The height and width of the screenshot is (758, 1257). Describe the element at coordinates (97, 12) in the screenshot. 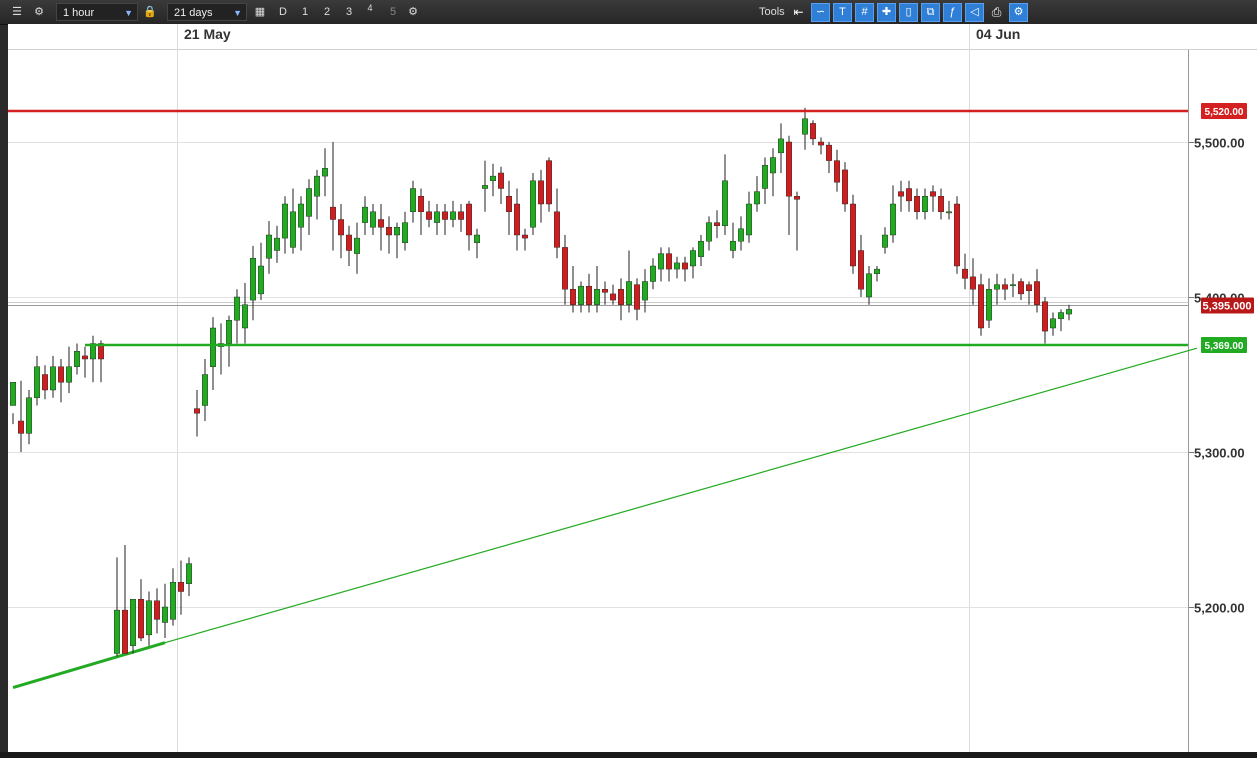

I see `interval-select: 1 hour ▼` at that location.